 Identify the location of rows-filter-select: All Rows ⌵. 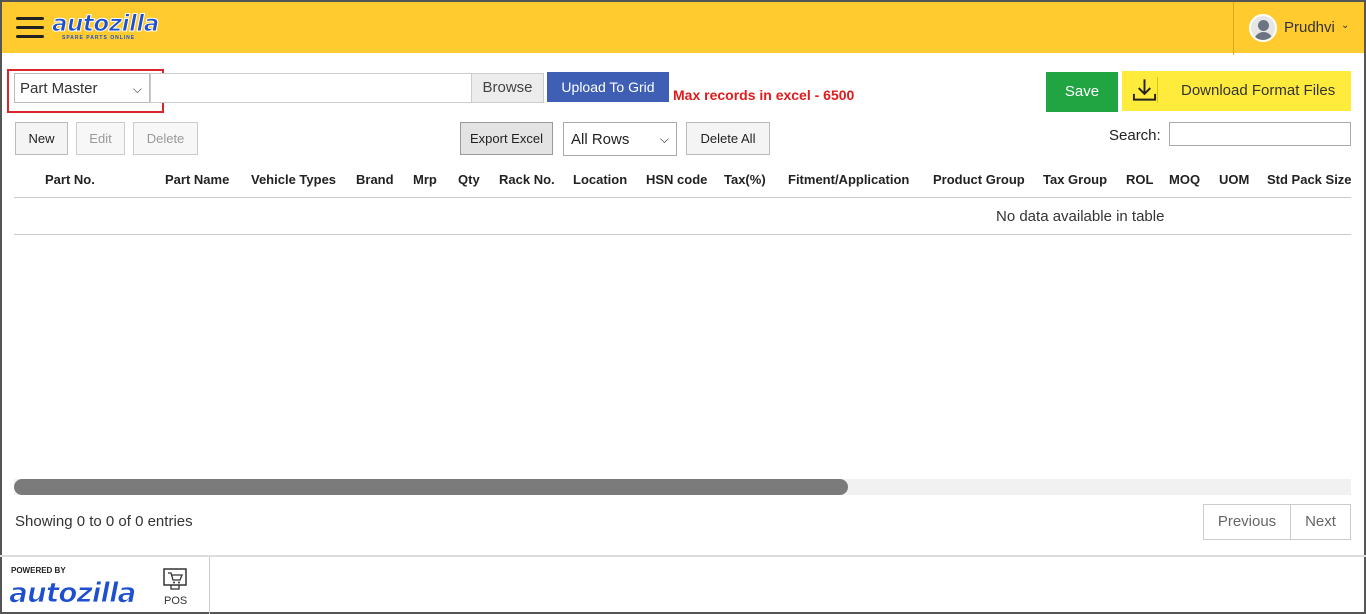
(620, 139).